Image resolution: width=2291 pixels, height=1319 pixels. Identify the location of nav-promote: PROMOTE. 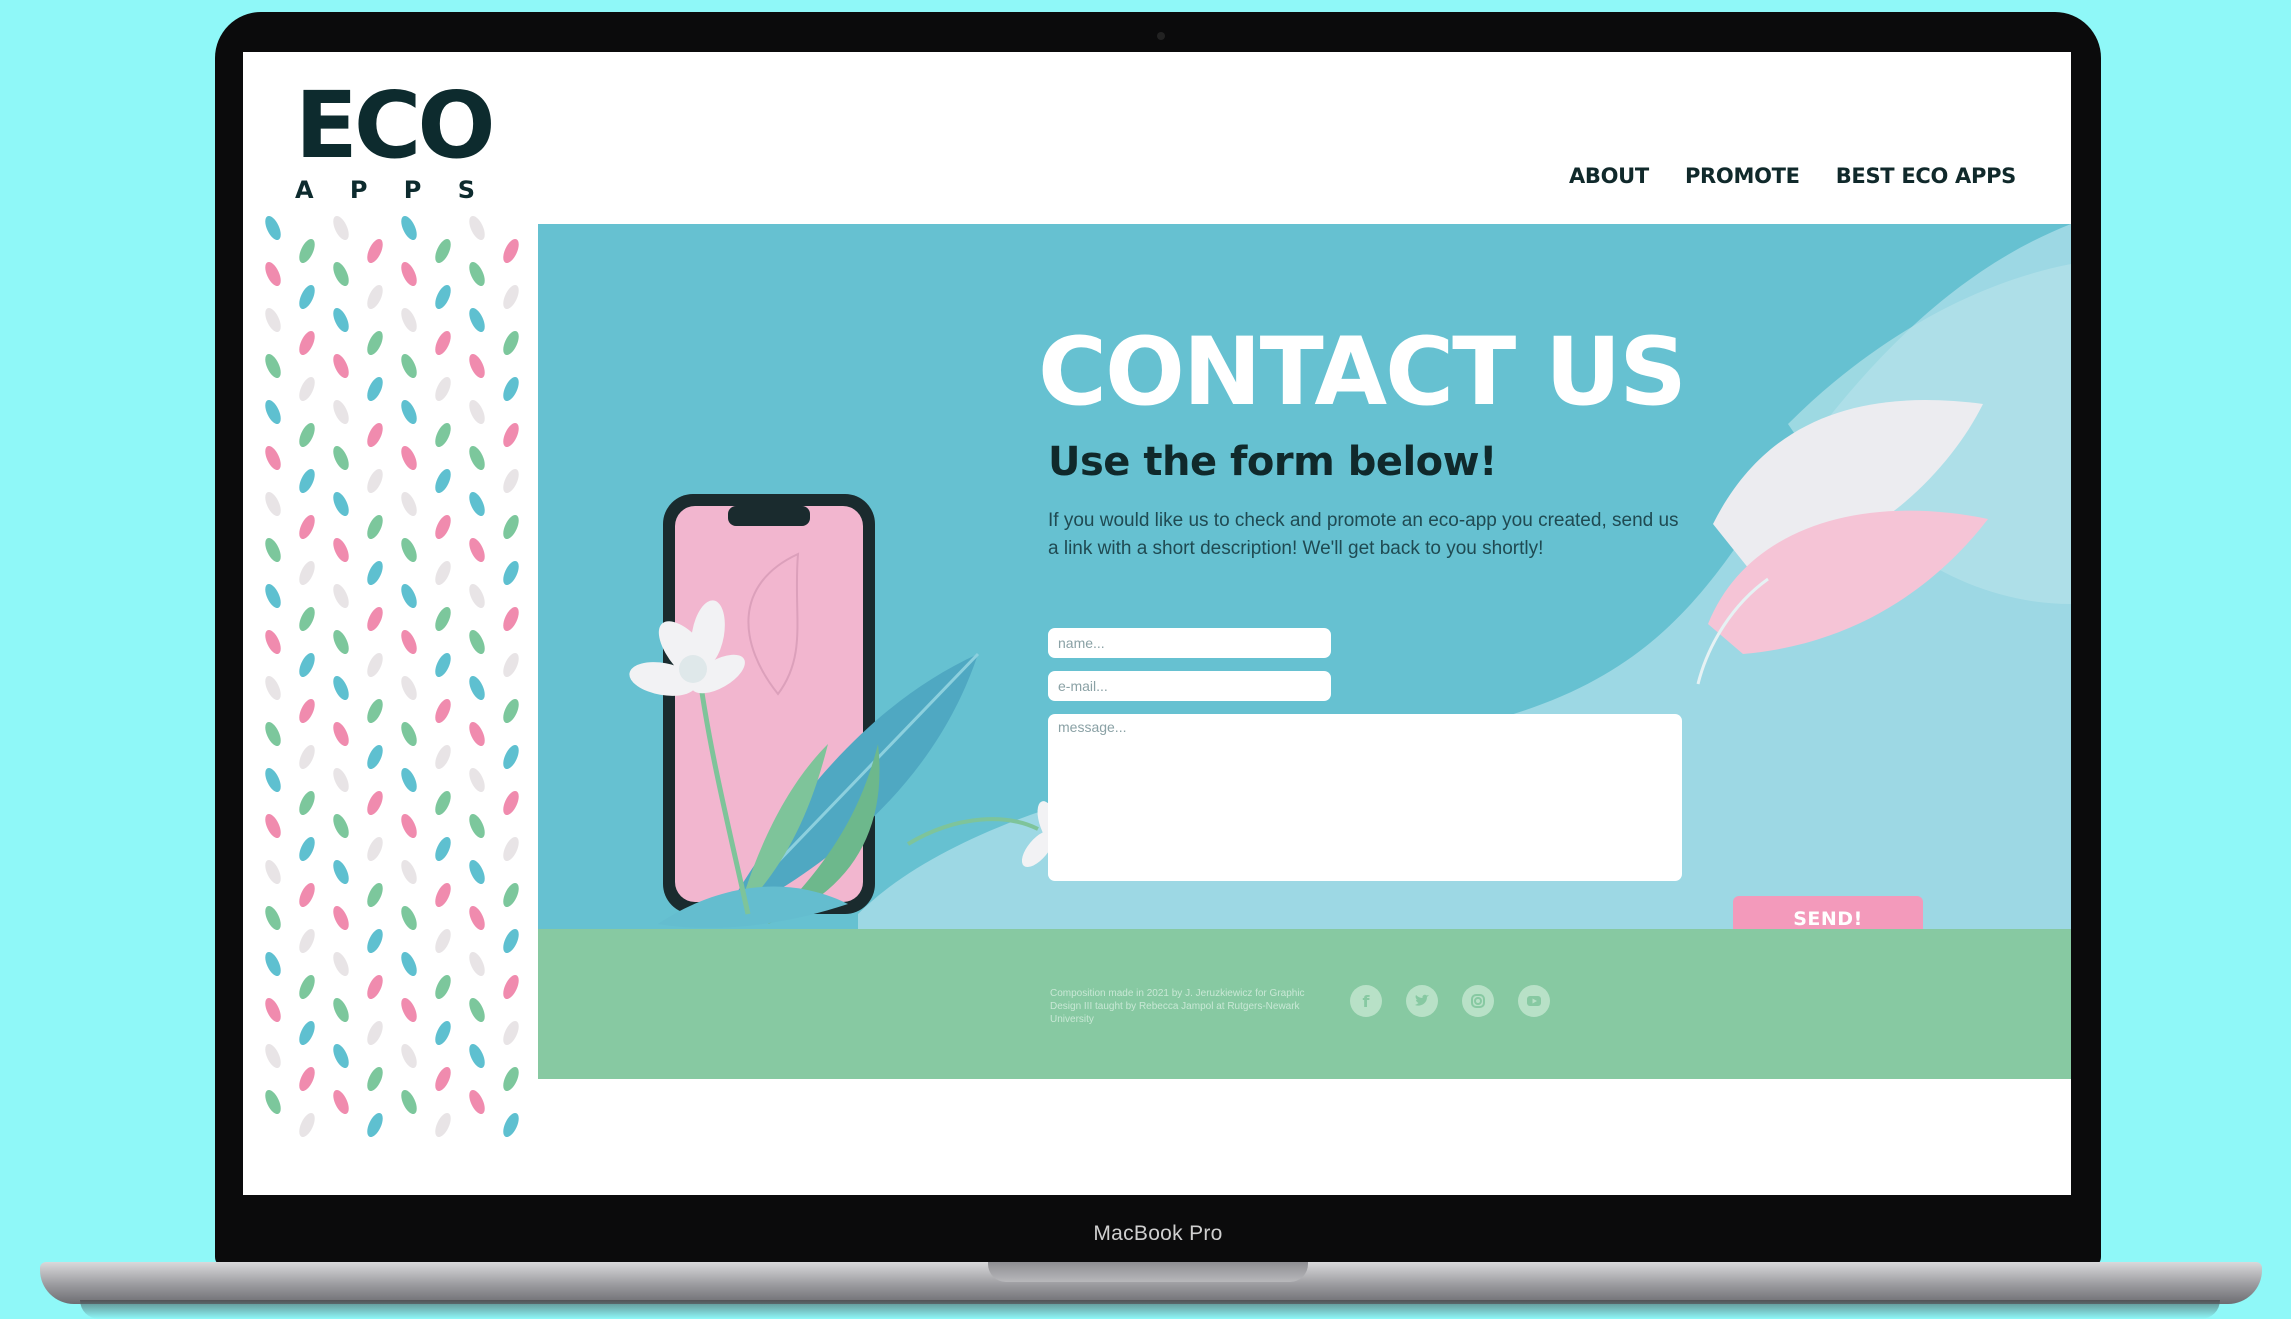
(1742, 176).